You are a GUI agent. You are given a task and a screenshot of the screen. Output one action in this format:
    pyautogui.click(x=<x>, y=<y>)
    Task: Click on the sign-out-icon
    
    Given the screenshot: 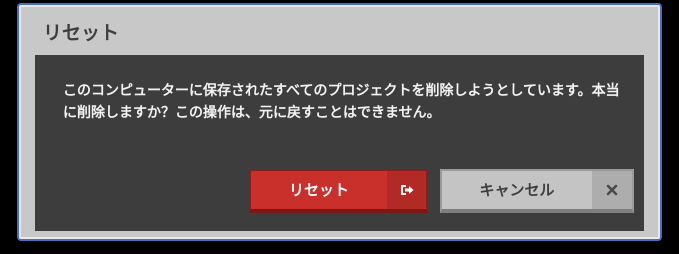 What is the action you would take?
    pyautogui.click(x=406, y=190)
    